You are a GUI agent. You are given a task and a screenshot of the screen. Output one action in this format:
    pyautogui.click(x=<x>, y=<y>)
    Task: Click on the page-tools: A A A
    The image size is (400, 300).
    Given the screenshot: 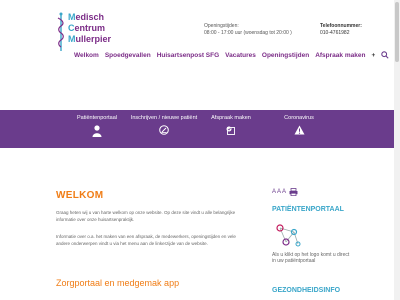 What is the action you would take?
    pyautogui.click(x=285, y=192)
    